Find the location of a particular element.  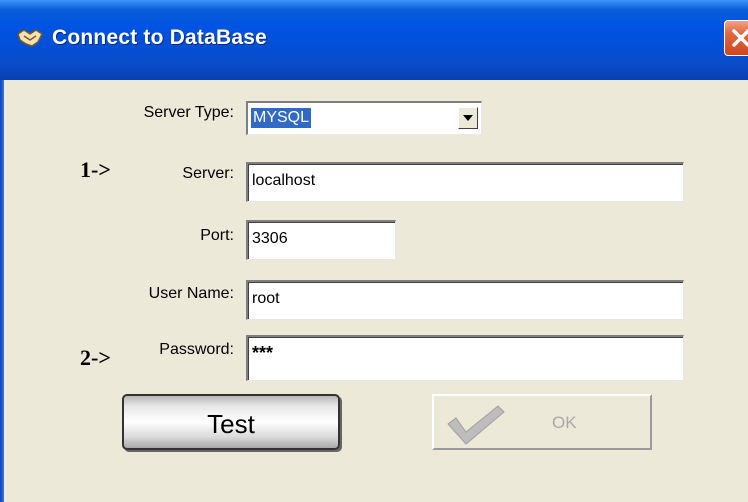

close-icon is located at coordinates (740, 38).